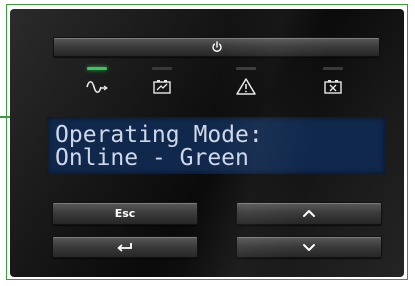 The width and height of the screenshot is (415, 286). What do you see at coordinates (159, 135) in the screenshot?
I see `display-line-1: Operating Mode:` at bounding box center [159, 135].